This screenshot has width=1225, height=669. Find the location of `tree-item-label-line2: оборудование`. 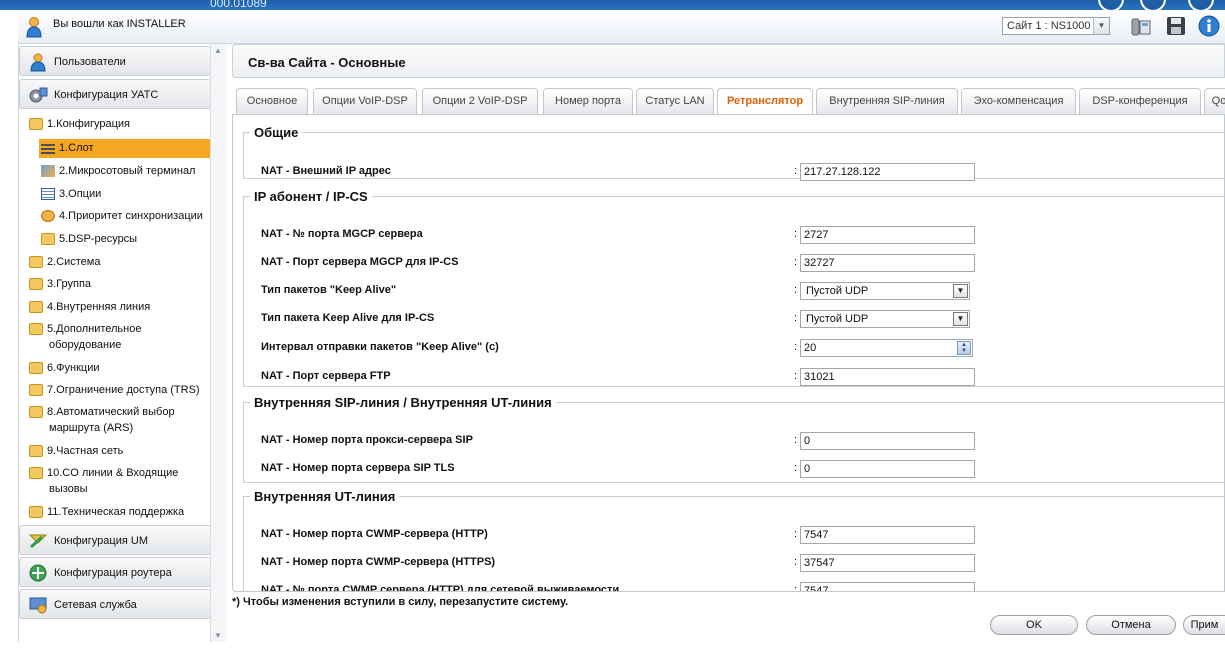

tree-item-label-line2: оборудование is located at coordinates (85, 345).